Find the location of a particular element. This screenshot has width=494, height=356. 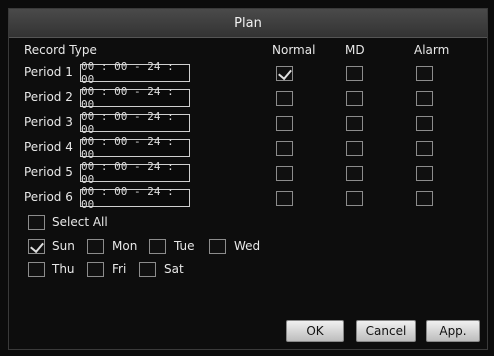

dialog-title: Plan is located at coordinates (248, 23).